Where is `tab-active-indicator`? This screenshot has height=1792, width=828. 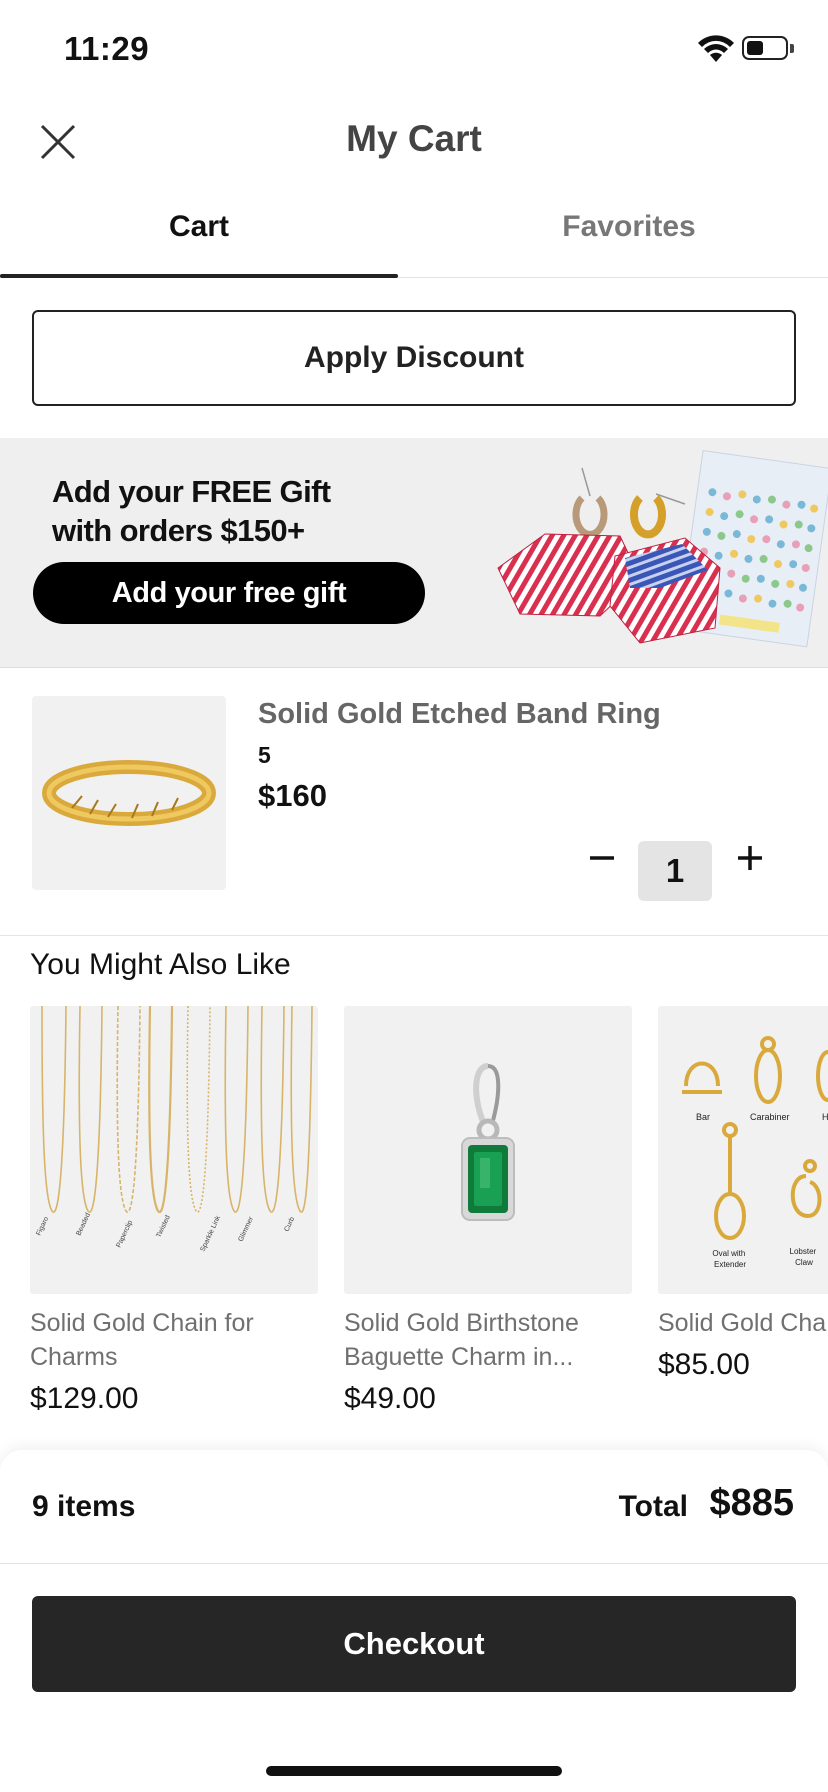 tab-active-indicator is located at coordinates (199, 276).